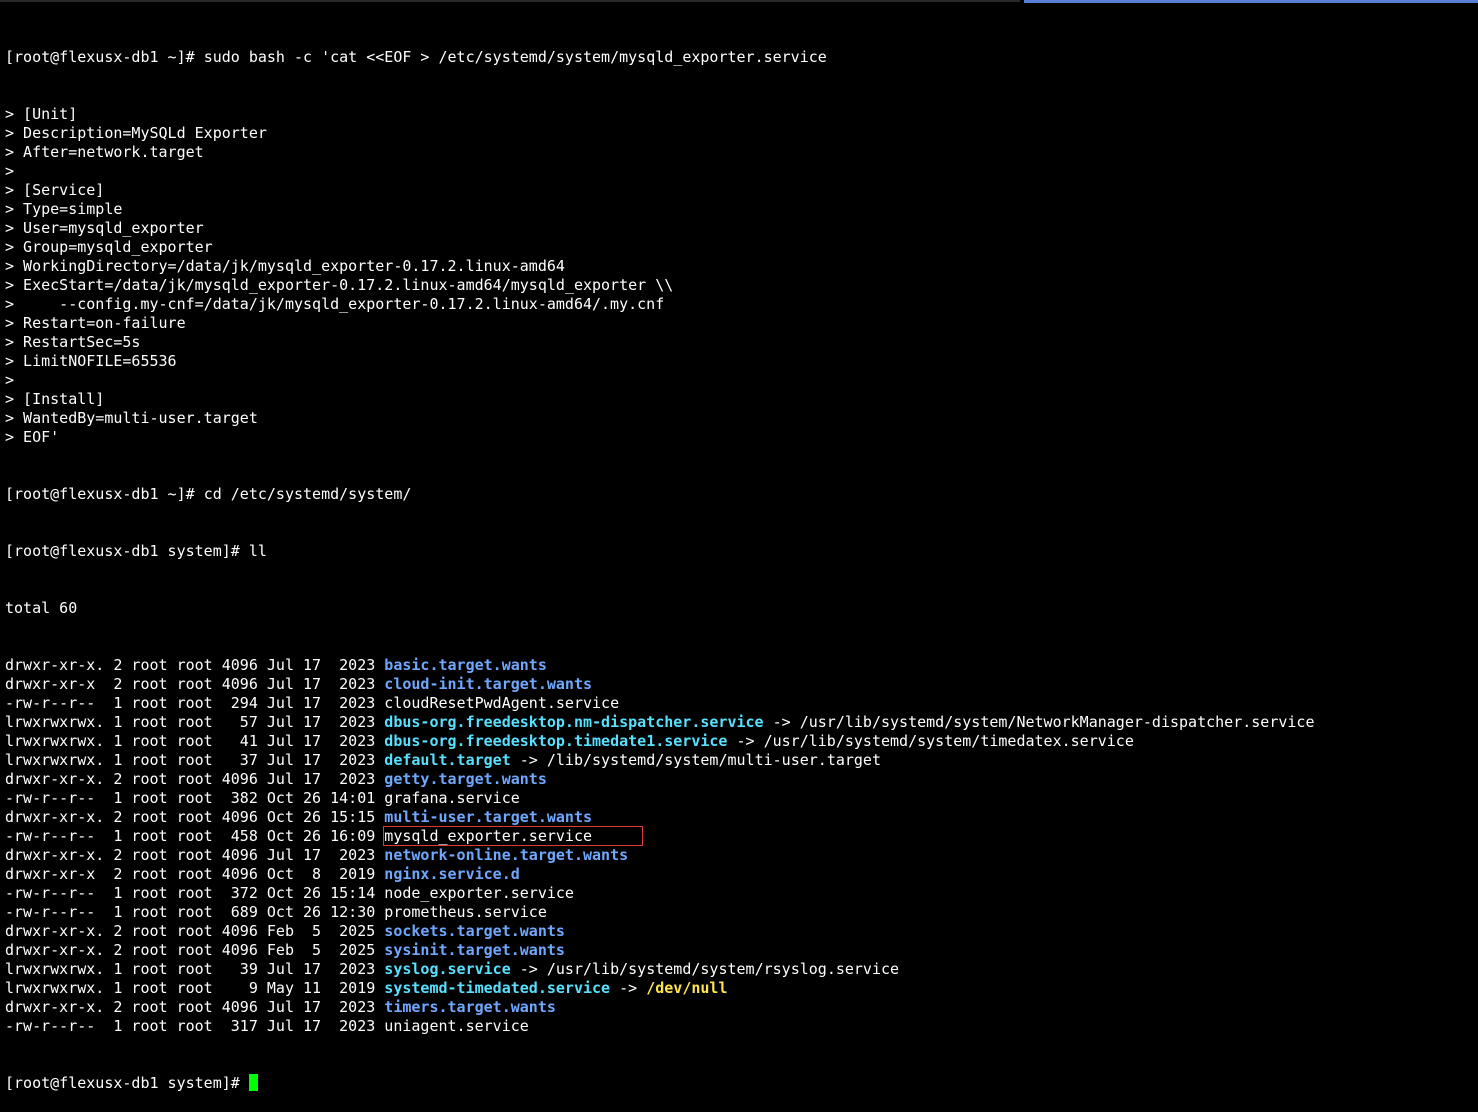 Image resolution: width=1478 pixels, height=1112 pixels. What do you see at coordinates (465, 779) in the screenshot?
I see `file-name: getty.target.wants` at bounding box center [465, 779].